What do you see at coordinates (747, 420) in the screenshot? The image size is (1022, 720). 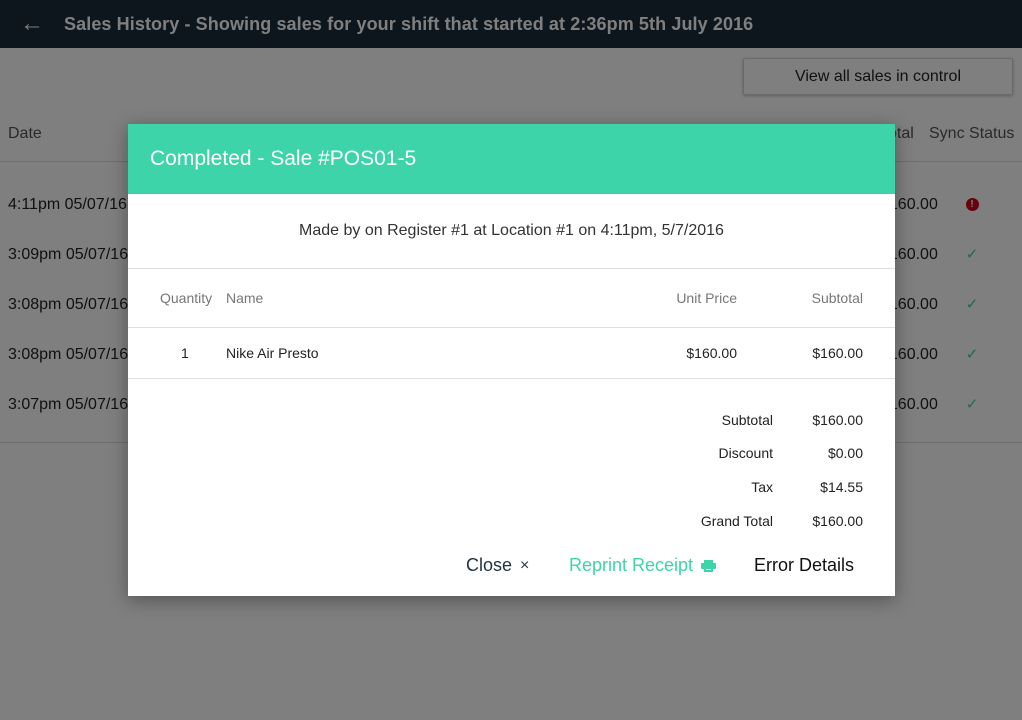 I see `subtotal-label: Subtotal` at bounding box center [747, 420].